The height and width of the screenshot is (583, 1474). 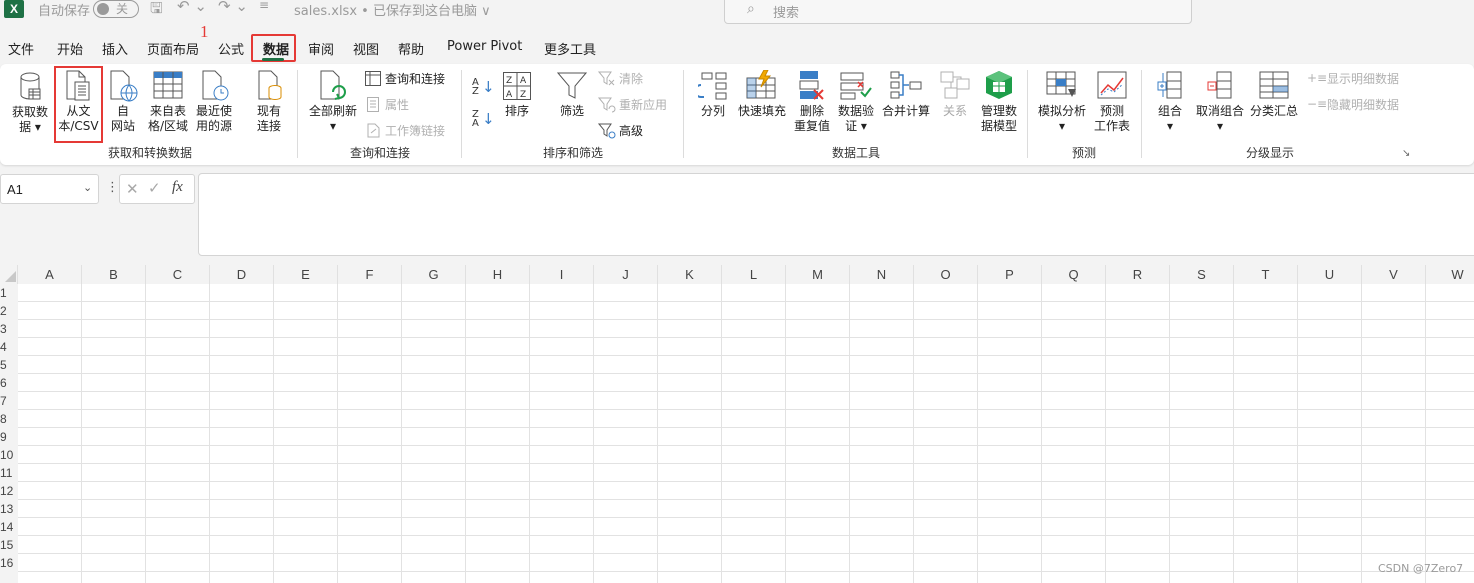 What do you see at coordinates (958, 12) in the screenshot?
I see `search-box: ⌕ 搜索` at bounding box center [958, 12].